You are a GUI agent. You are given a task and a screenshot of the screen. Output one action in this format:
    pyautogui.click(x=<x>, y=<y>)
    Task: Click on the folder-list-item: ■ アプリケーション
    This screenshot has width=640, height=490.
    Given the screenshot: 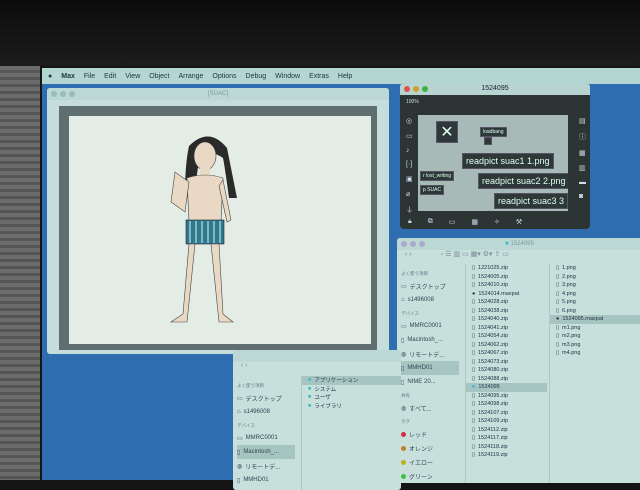 What is the action you would take?
    pyautogui.click(x=351, y=380)
    